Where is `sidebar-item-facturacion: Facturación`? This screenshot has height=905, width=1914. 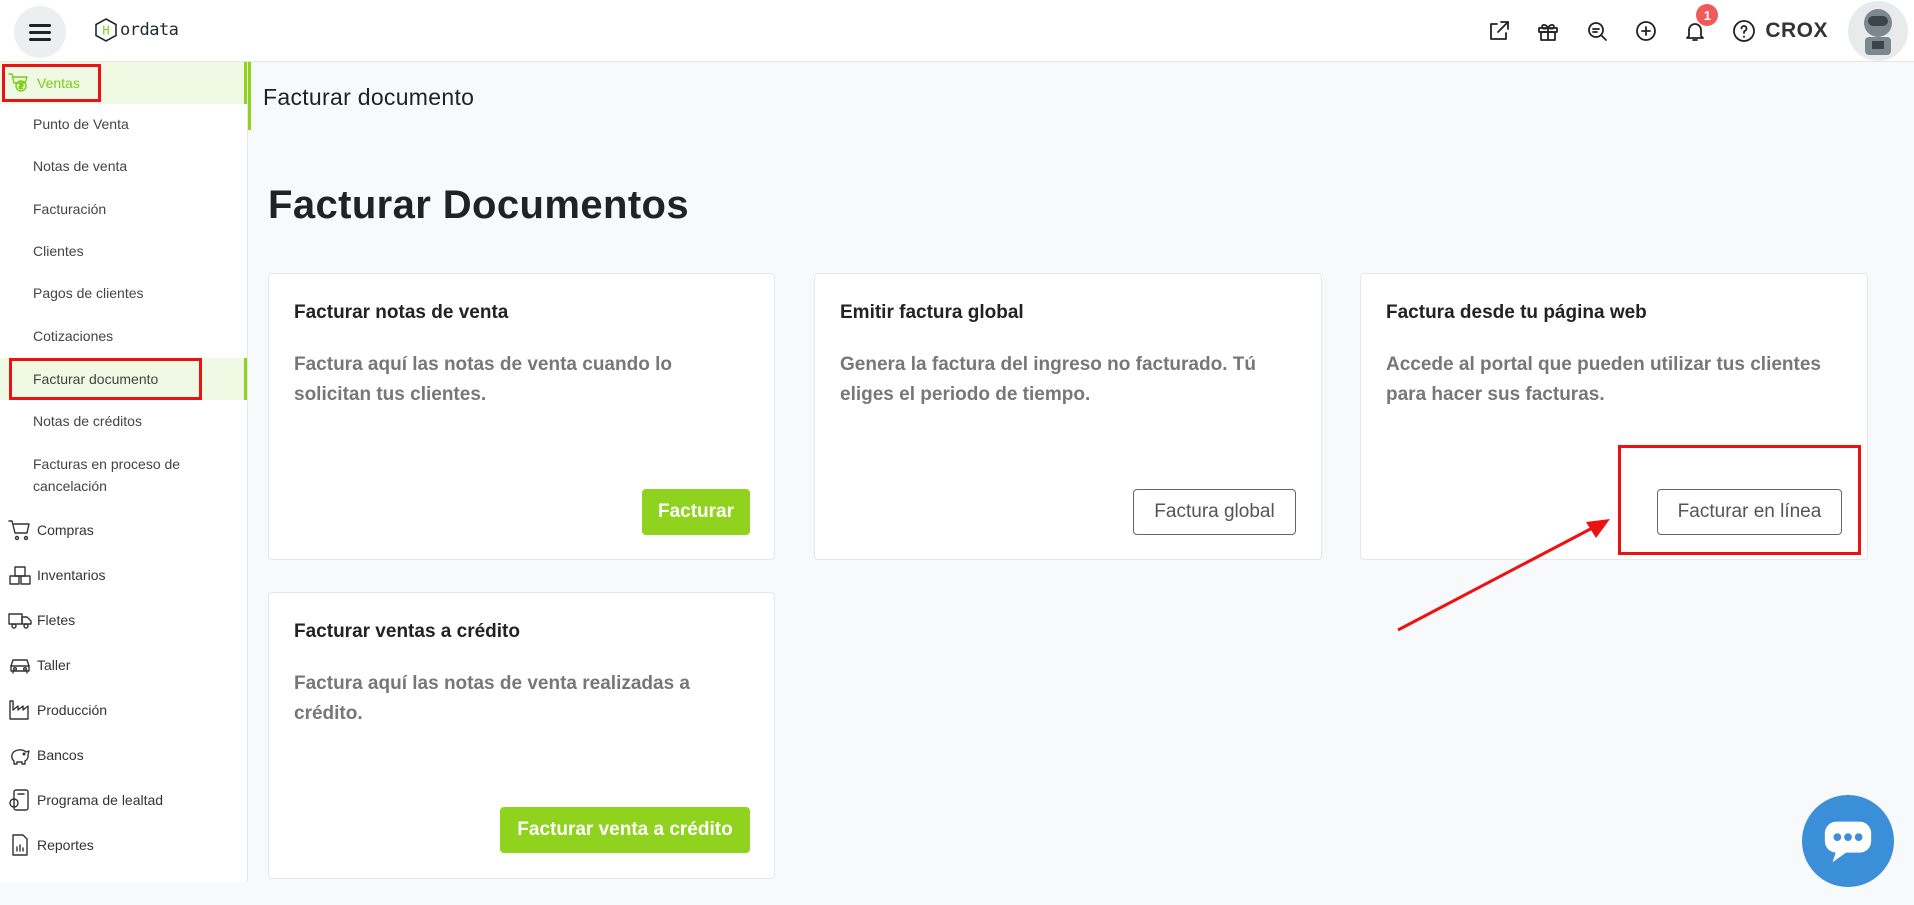 sidebar-item-facturacion: Facturación is located at coordinates (133, 209).